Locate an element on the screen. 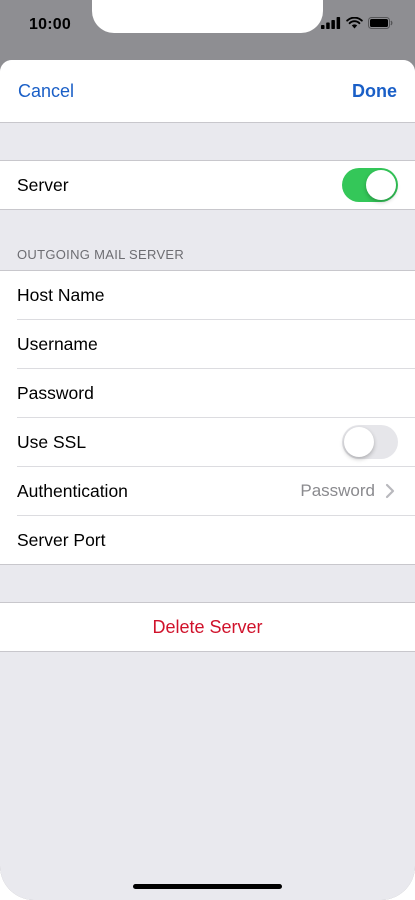 Image resolution: width=415 pixels, height=900 pixels. username-row: Username is located at coordinates (216, 344).